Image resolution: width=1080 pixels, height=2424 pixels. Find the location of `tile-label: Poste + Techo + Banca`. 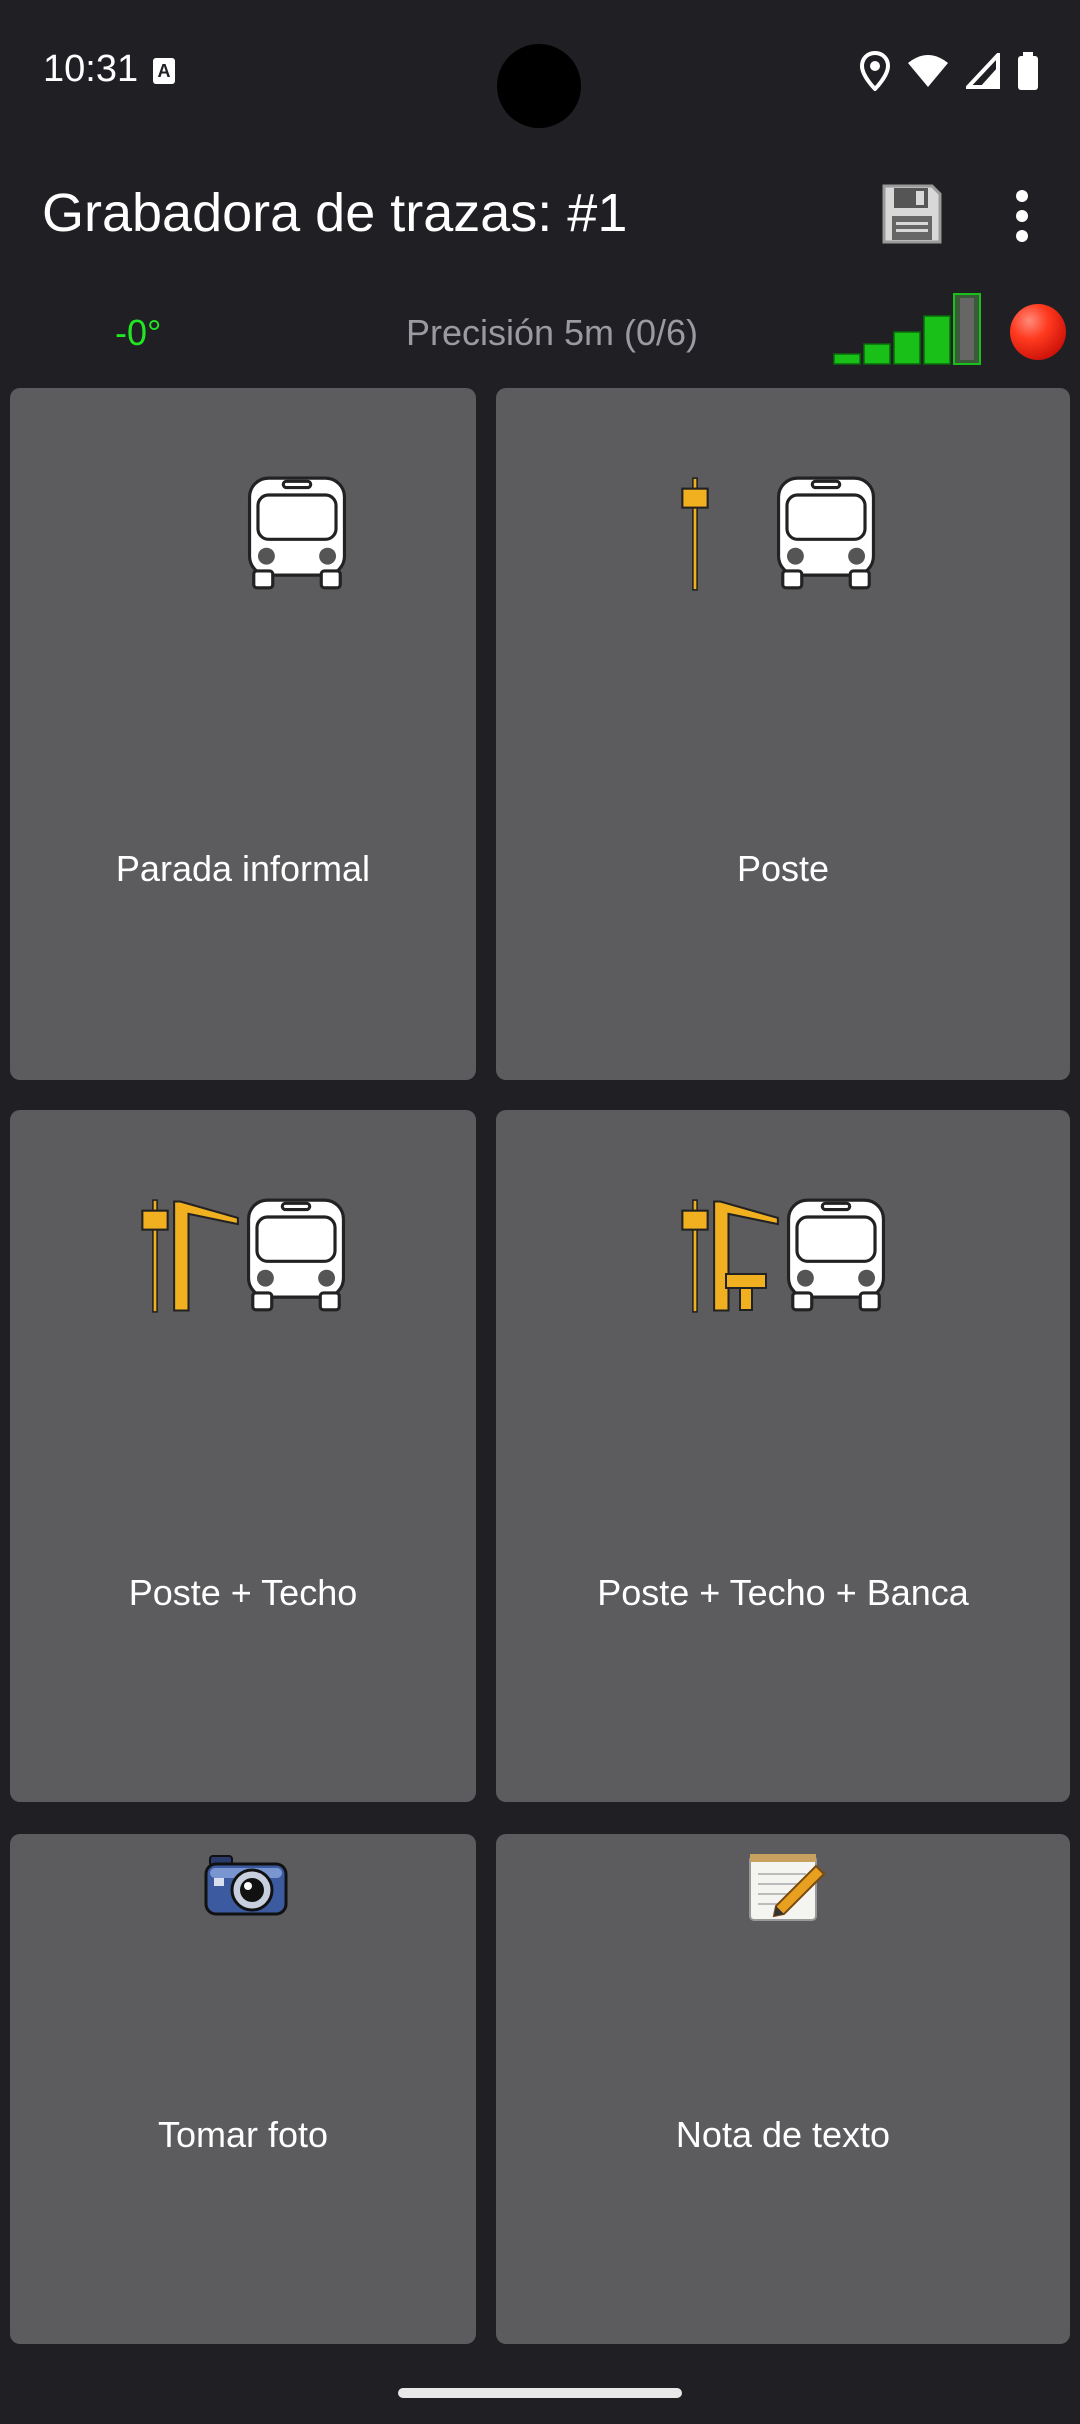

tile-label: Poste + Techo + Banca is located at coordinates (783, 1592).